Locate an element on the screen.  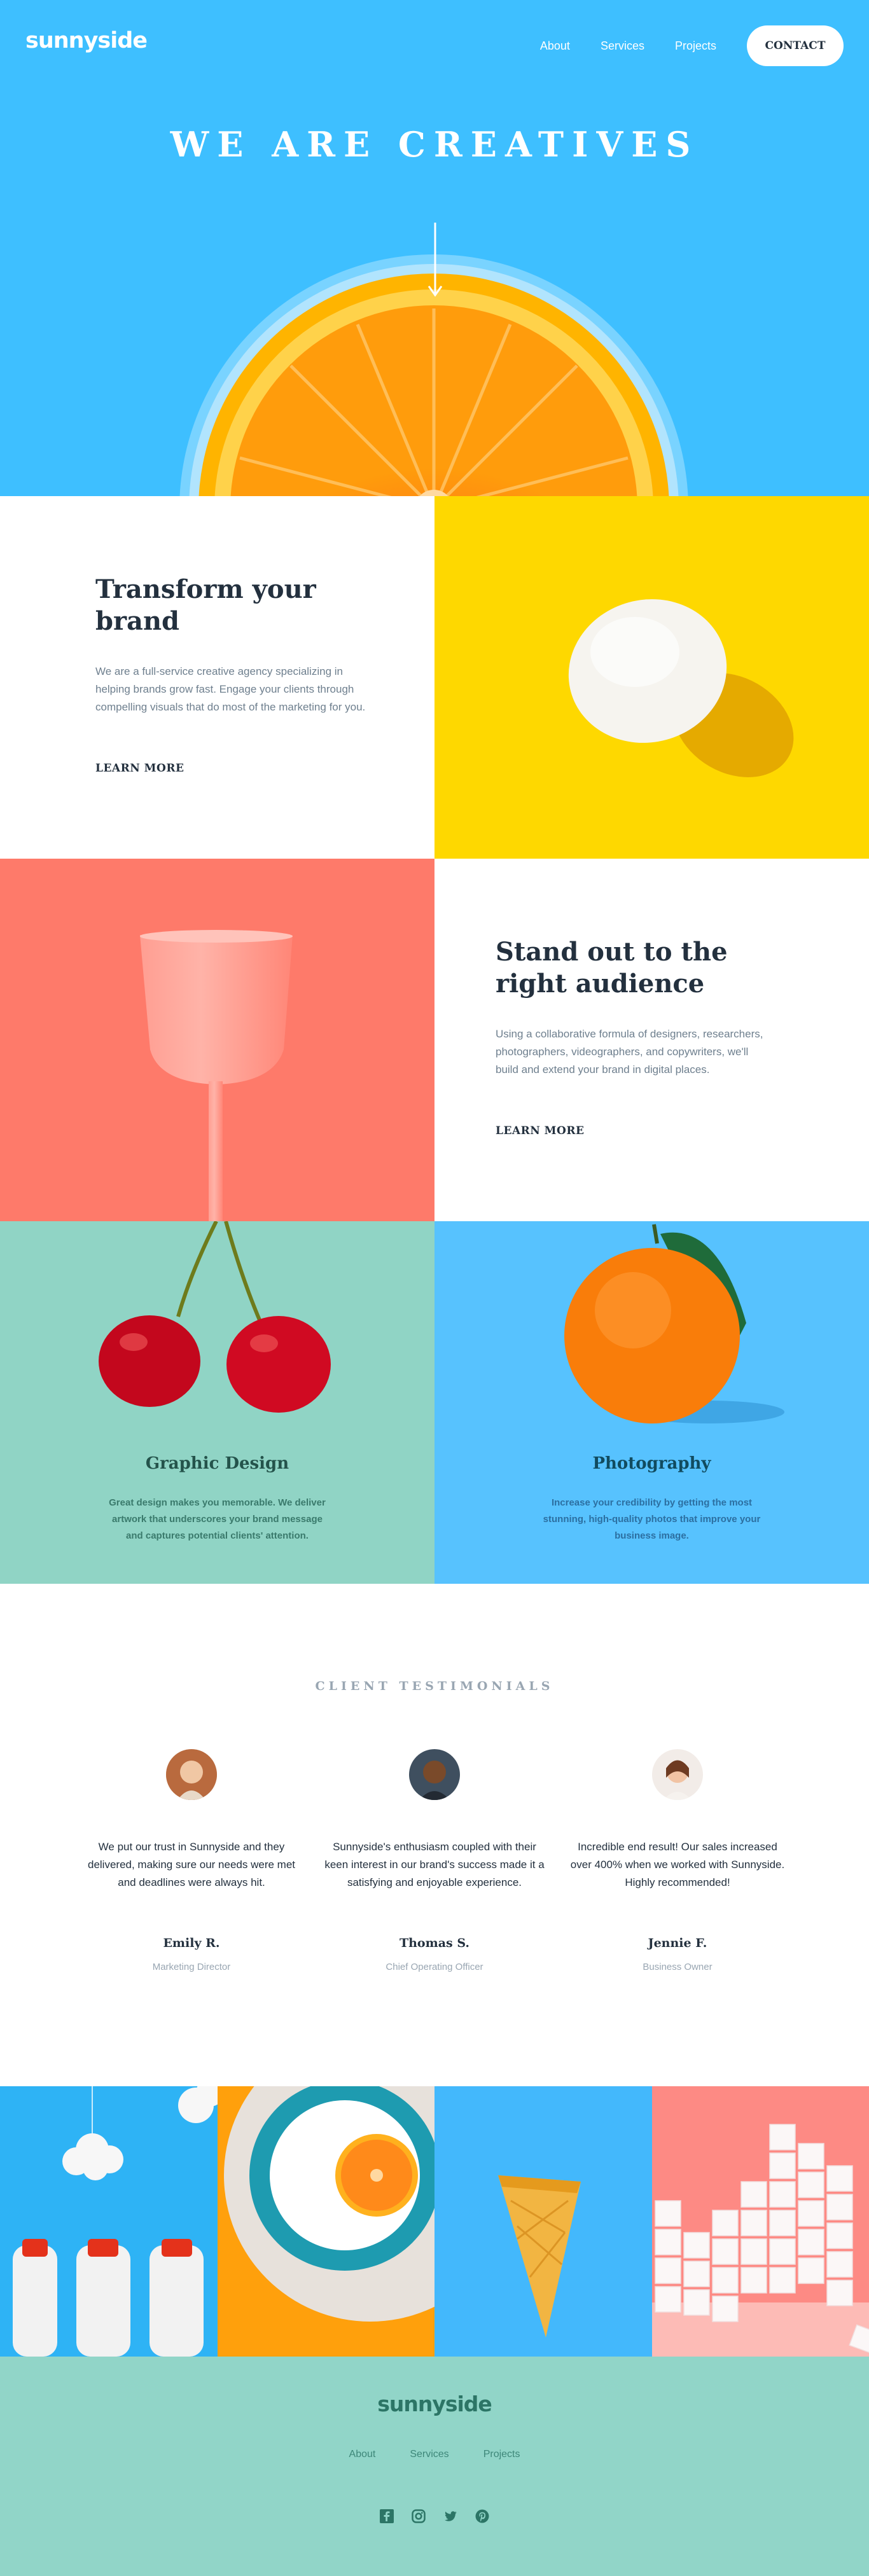
service-title: Graphic Design is located at coordinates (217, 1463).